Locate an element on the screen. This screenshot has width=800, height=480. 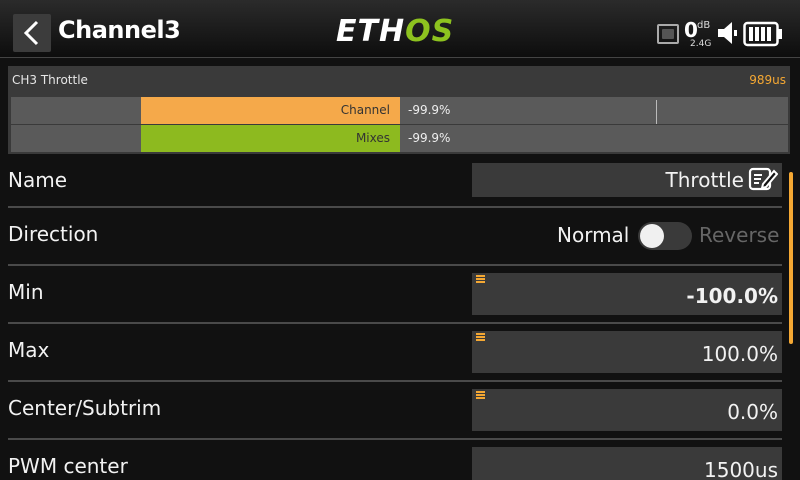
max-label: Max is located at coordinates (29, 350).